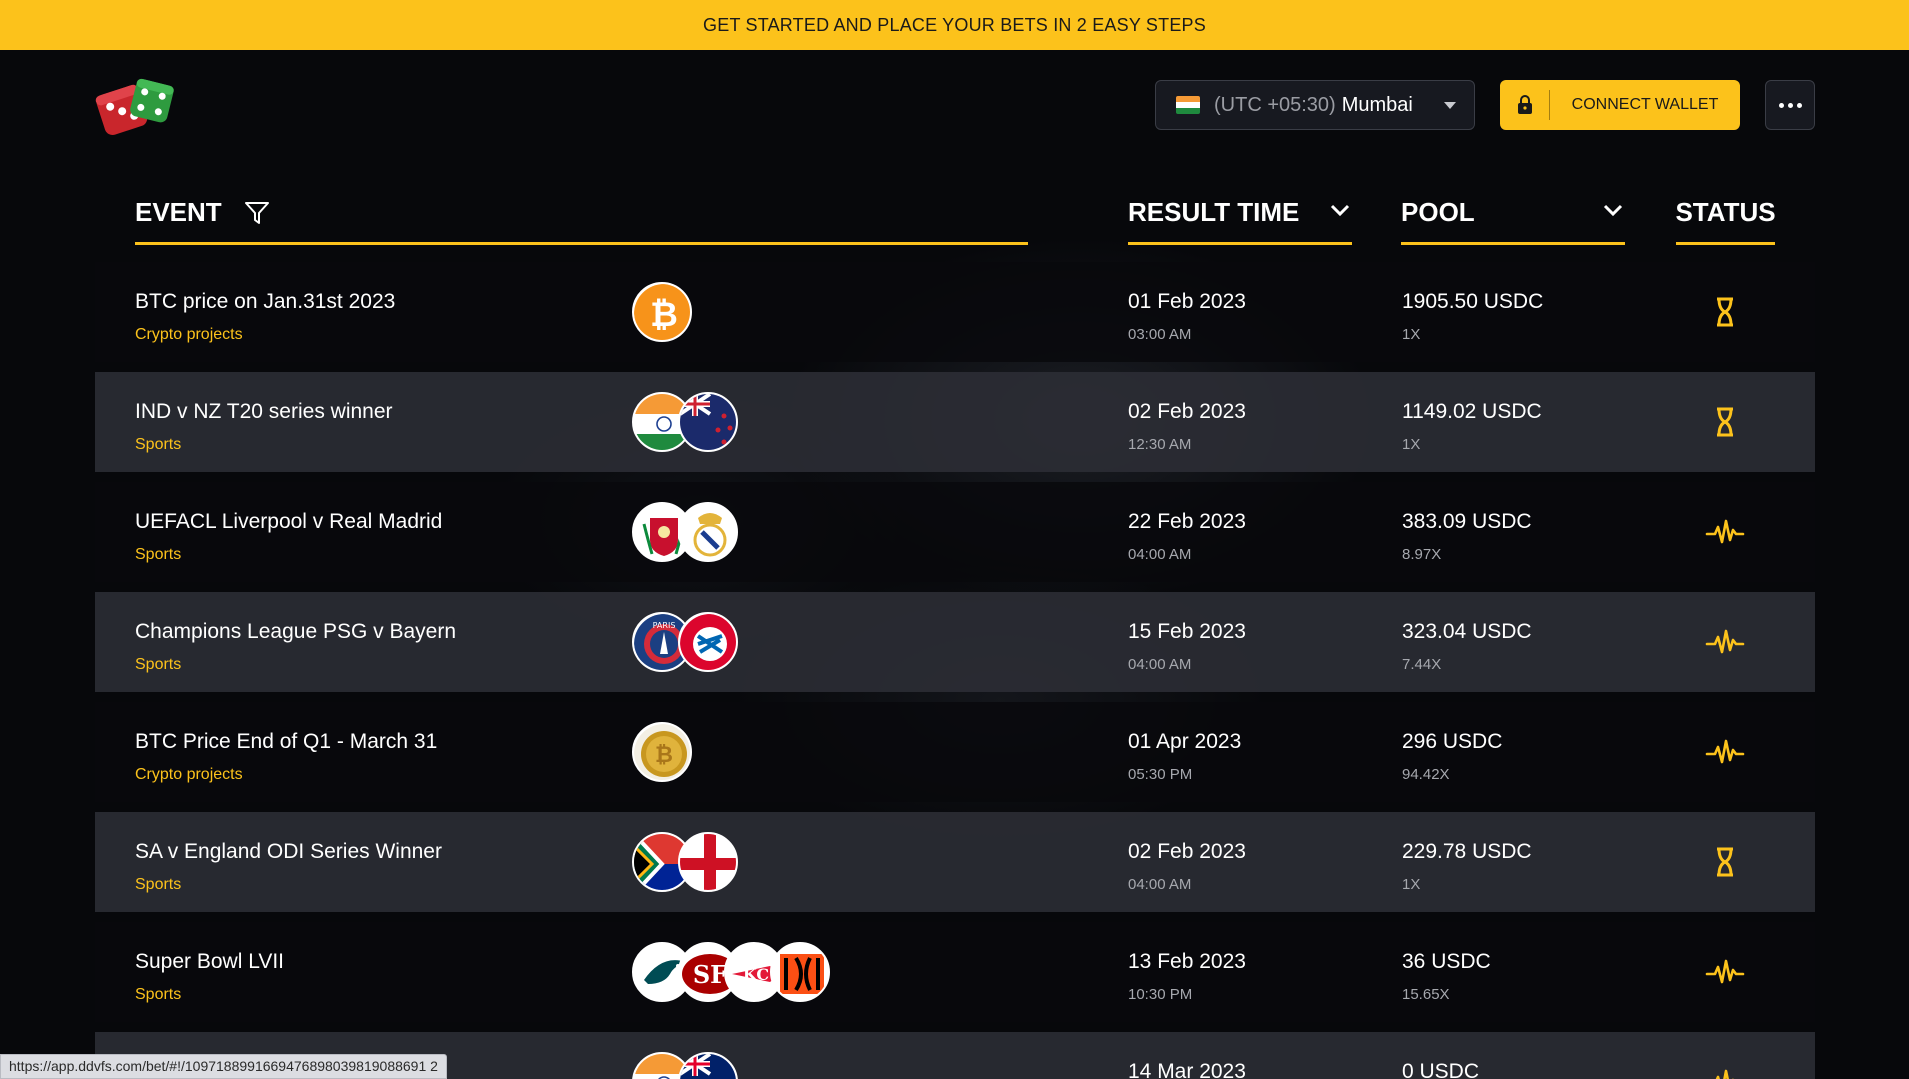 This screenshot has height=1079, width=1909. I want to click on pool-amount: 1149.02 USDC, so click(1472, 411).